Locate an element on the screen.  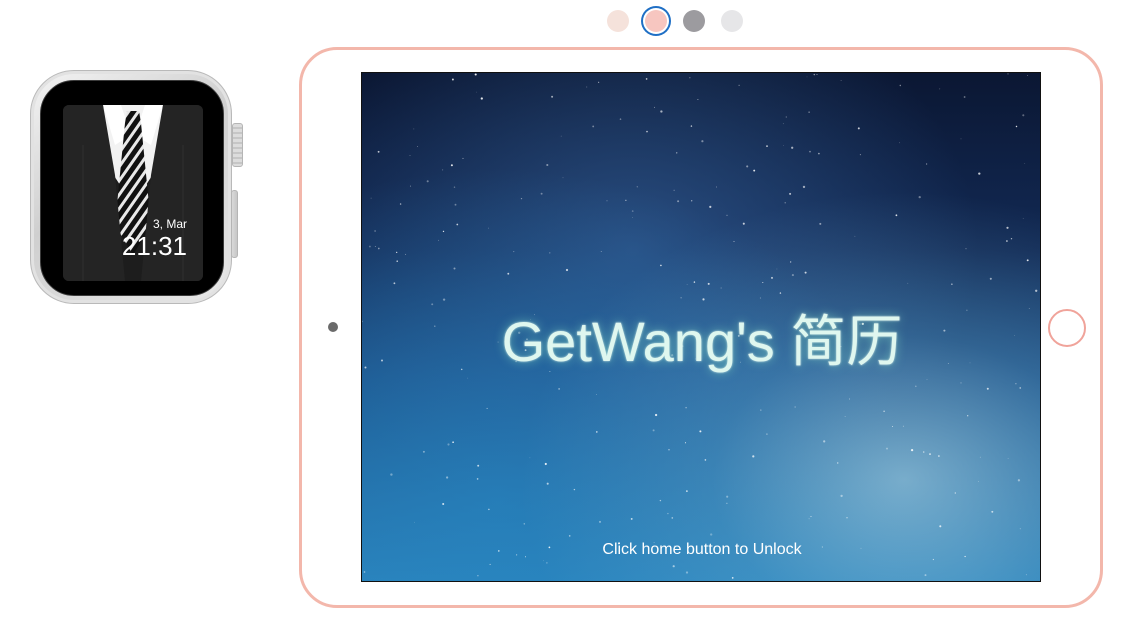
home-button is located at coordinates (1067, 328).